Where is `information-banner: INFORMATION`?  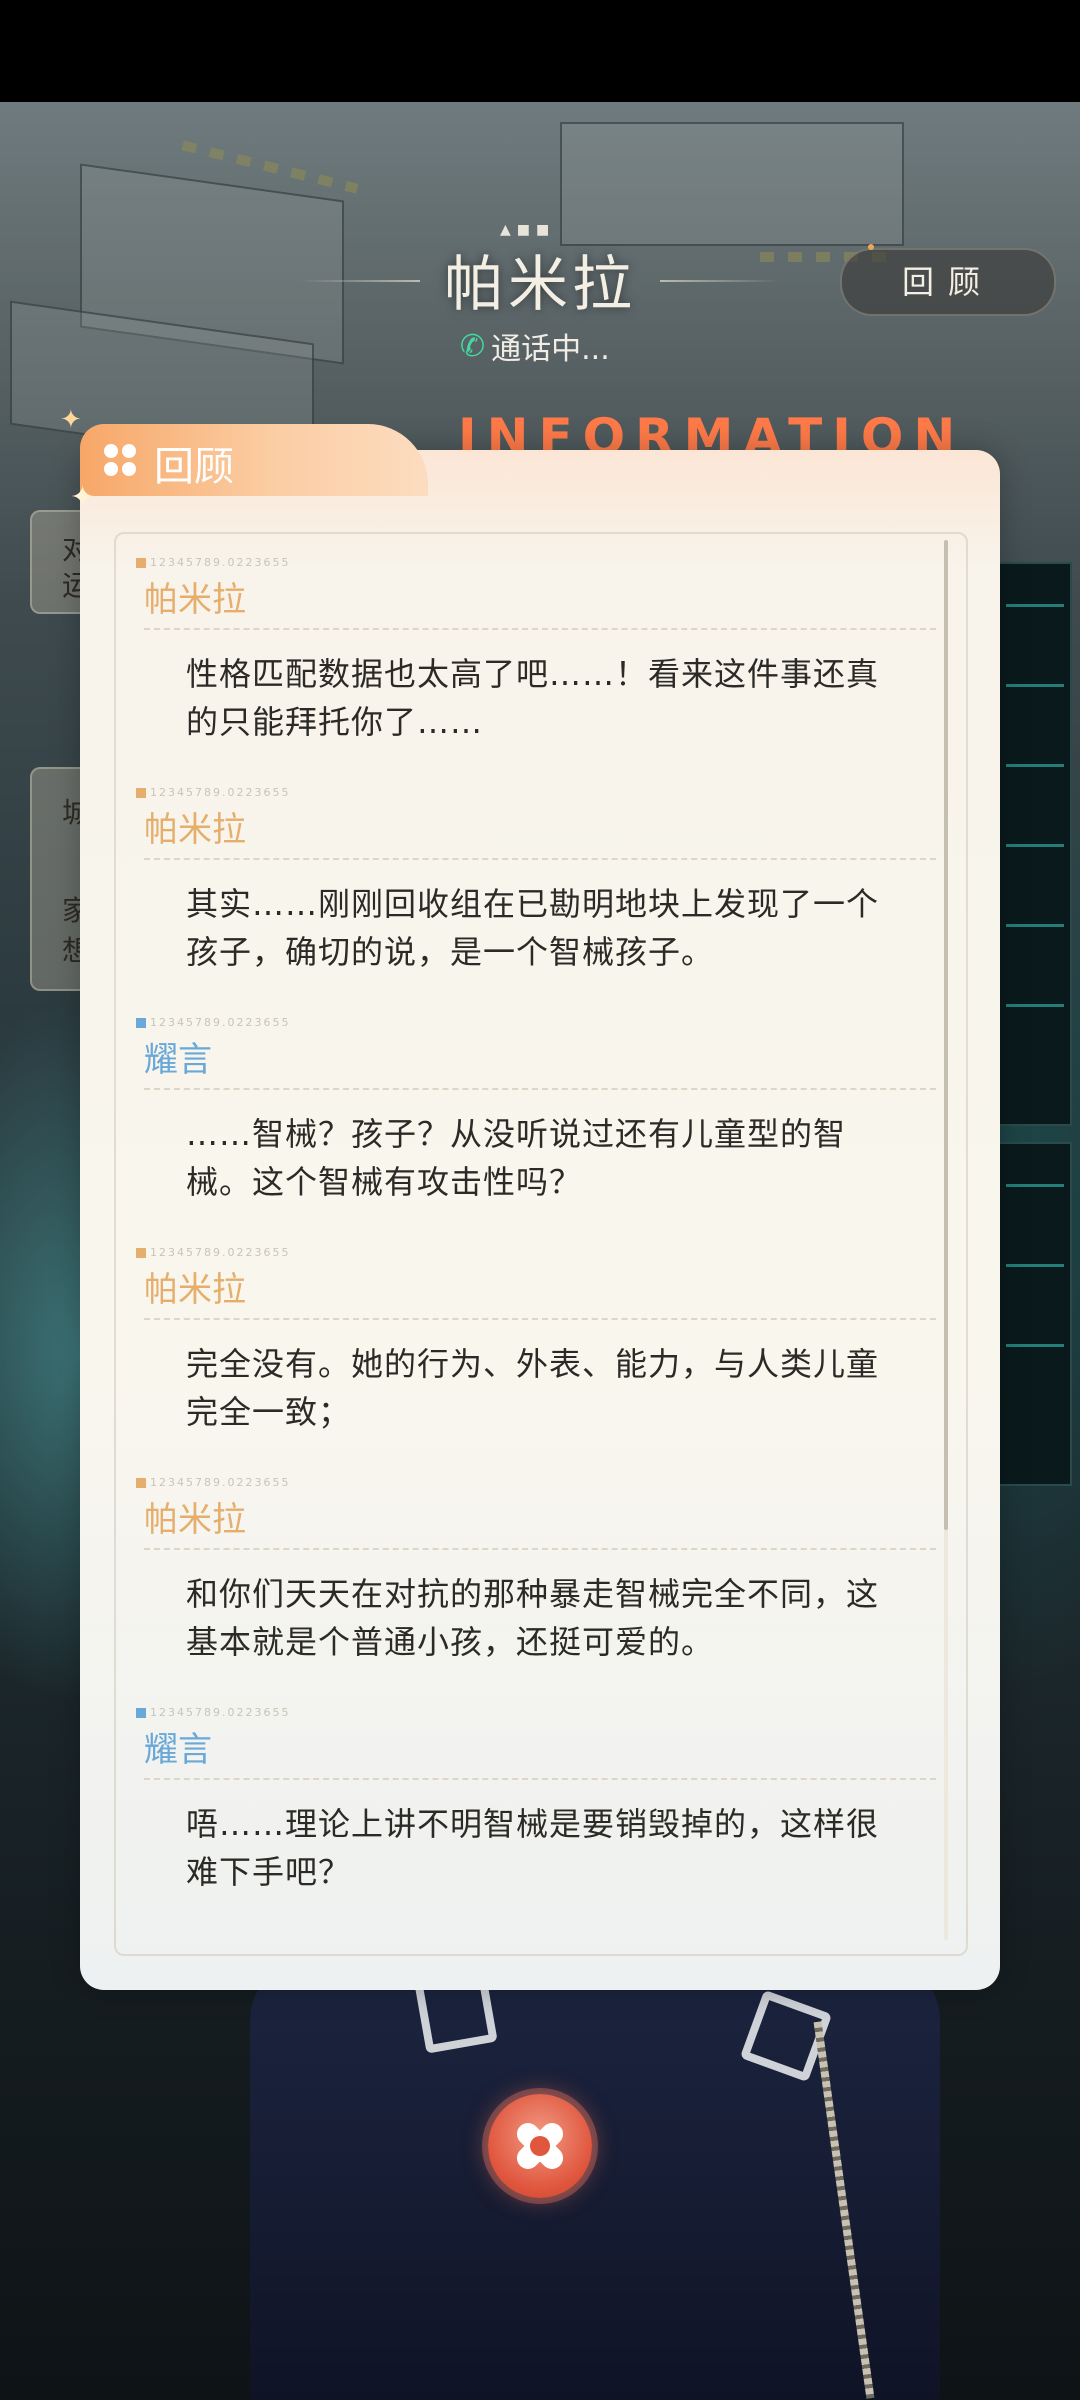
information-banner: INFORMATION is located at coordinates (708, 429).